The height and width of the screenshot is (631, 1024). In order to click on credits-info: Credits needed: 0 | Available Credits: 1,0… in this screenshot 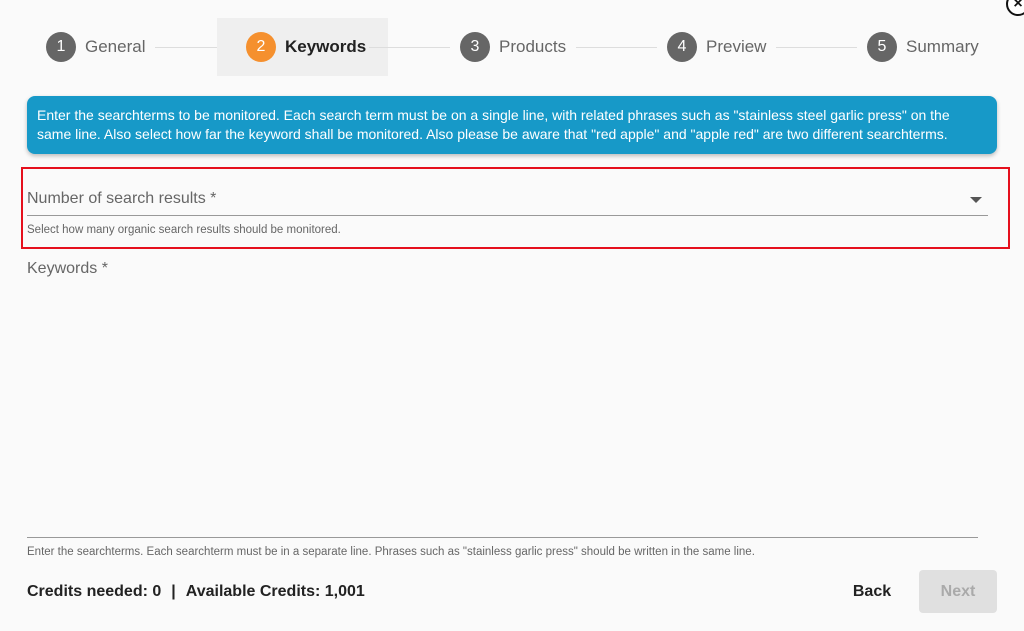, I will do `click(196, 592)`.